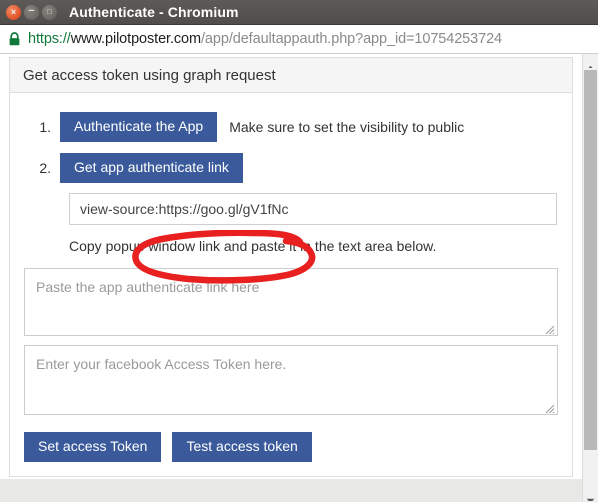 Image resolution: width=598 pixels, height=502 pixels. Describe the element at coordinates (291, 490) in the screenshot. I see `window-bottom-strip` at that location.